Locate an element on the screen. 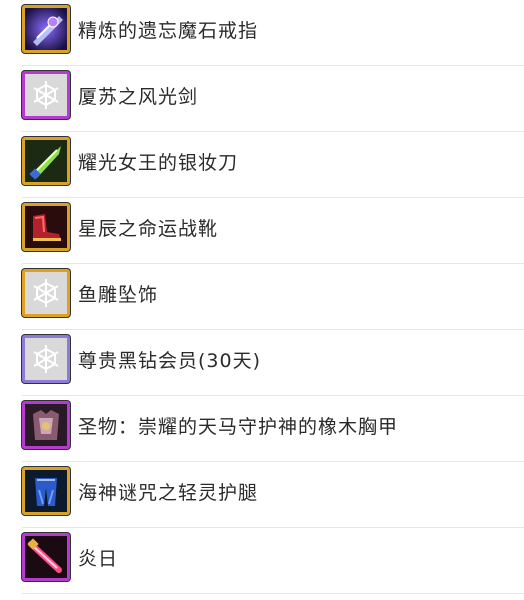  flame-sword-icon is located at coordinates (46, 557).